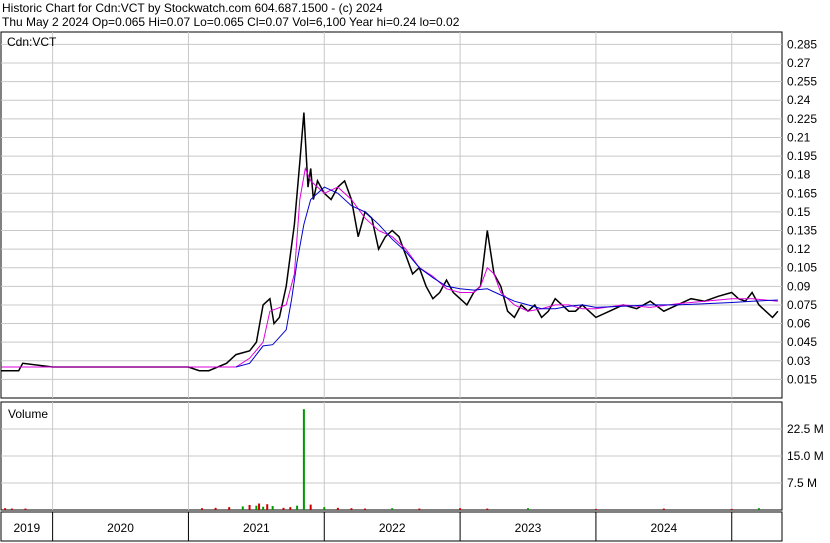  I want to click on price-tick-label: 0.12, so click(799, 249).